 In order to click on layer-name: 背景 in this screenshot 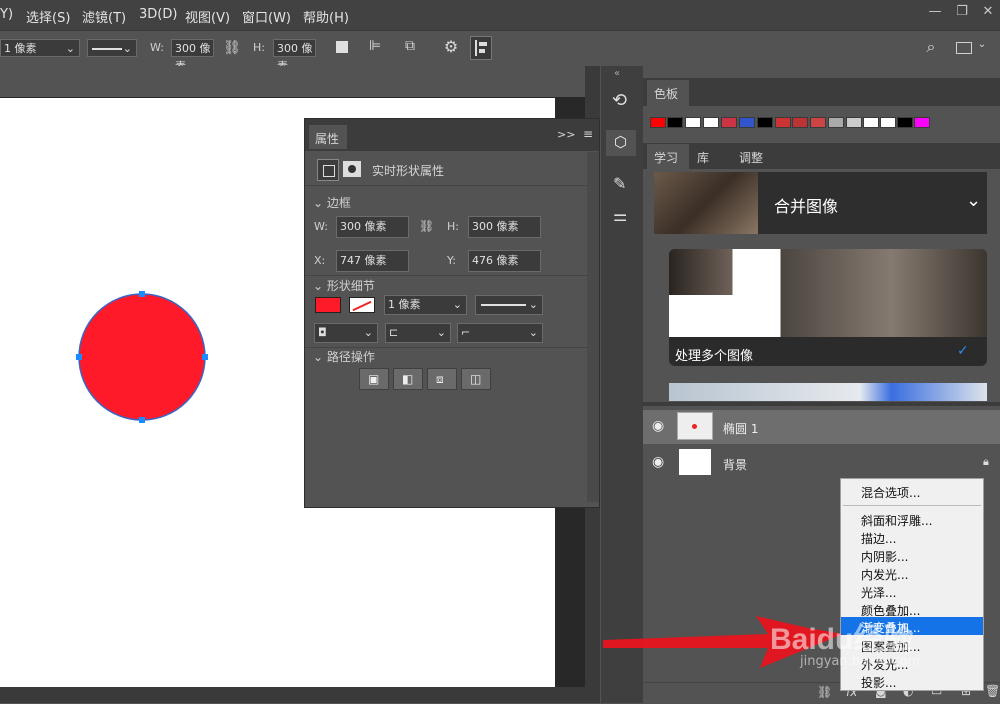, I will do `click(735, 464)`.